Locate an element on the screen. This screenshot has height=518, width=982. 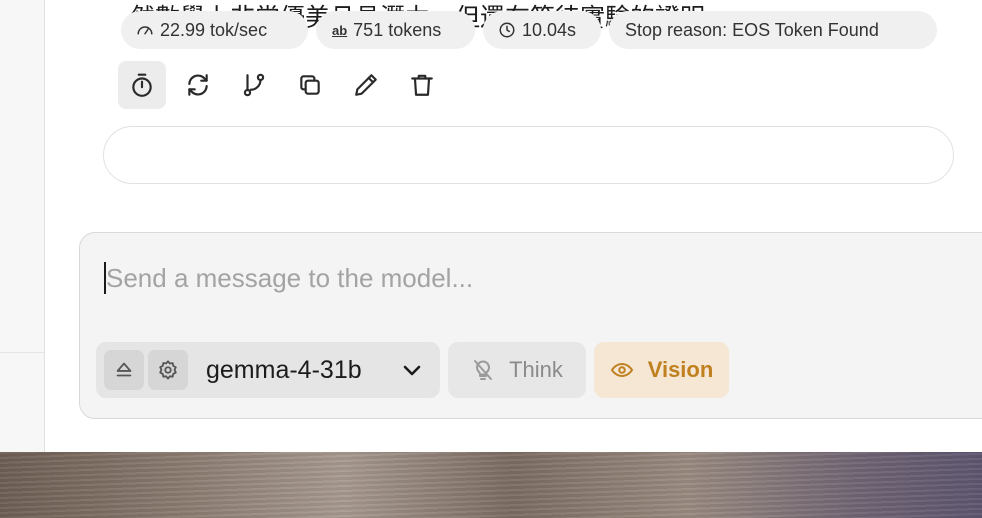
regenerate-icon is located at coordinates (198, 85).